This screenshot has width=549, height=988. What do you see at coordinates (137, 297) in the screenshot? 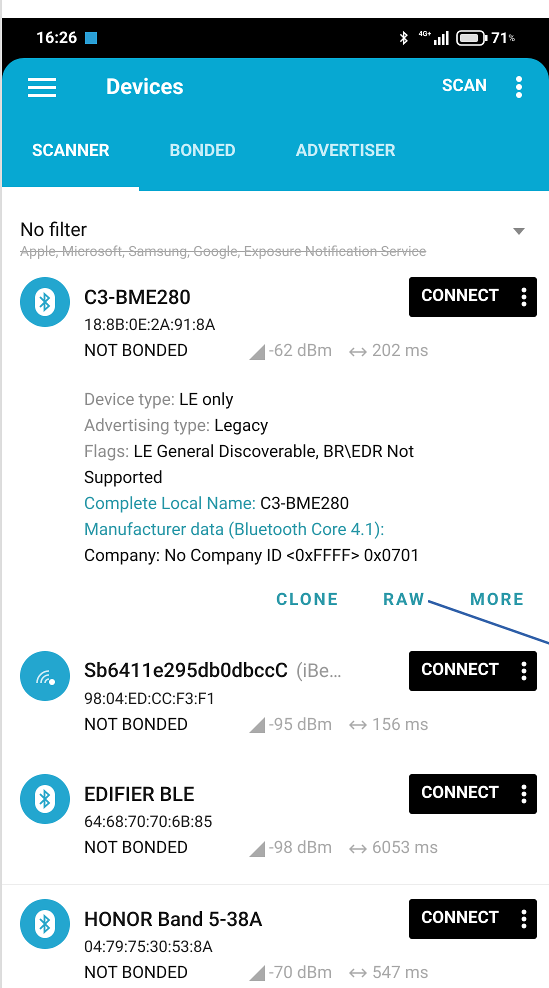
I see `device-name: C3-BME280` at bounding box center [137, 297].